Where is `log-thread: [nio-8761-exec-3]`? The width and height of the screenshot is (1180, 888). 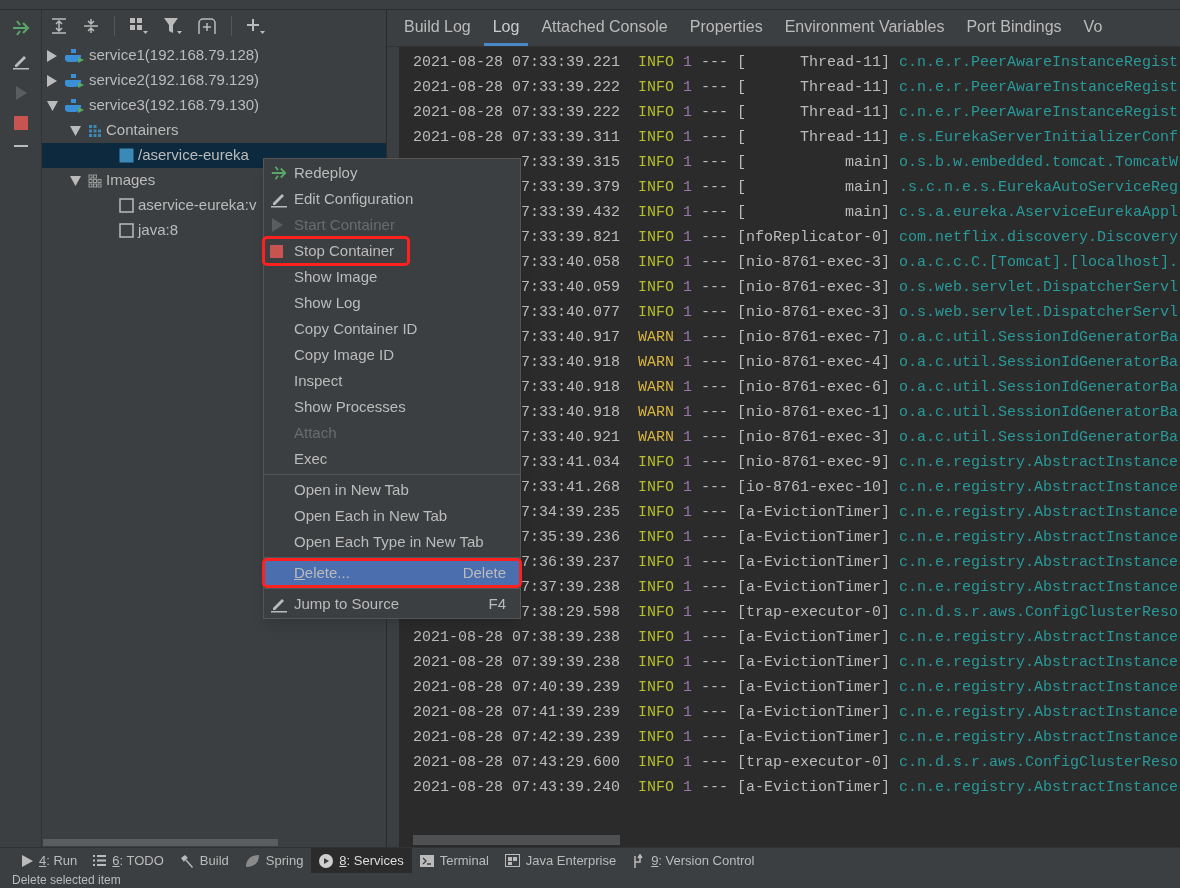
log-thread: [nio-8761-exec-3] is located at coordinates (814, 288).